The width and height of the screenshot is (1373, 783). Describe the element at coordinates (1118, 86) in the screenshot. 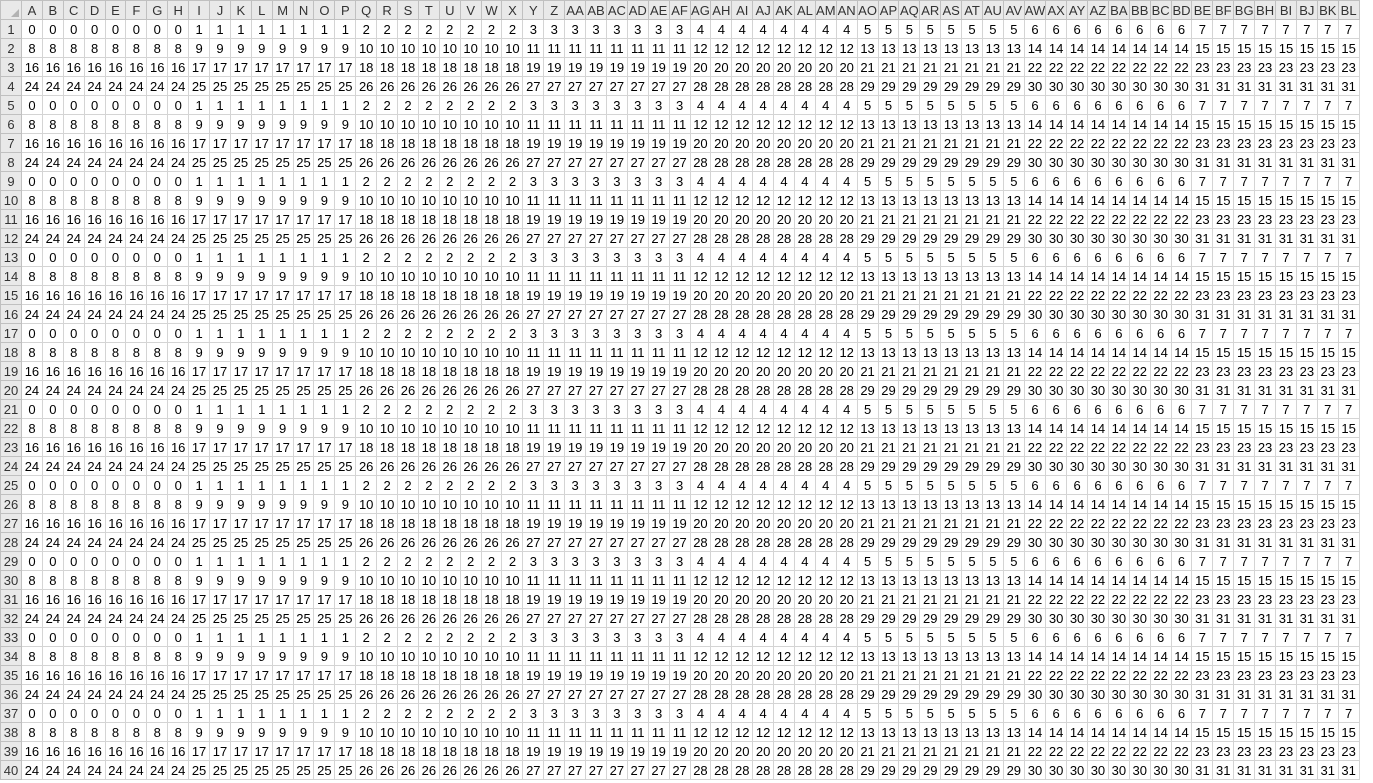

I see `cell-ba4: 30` at that location.